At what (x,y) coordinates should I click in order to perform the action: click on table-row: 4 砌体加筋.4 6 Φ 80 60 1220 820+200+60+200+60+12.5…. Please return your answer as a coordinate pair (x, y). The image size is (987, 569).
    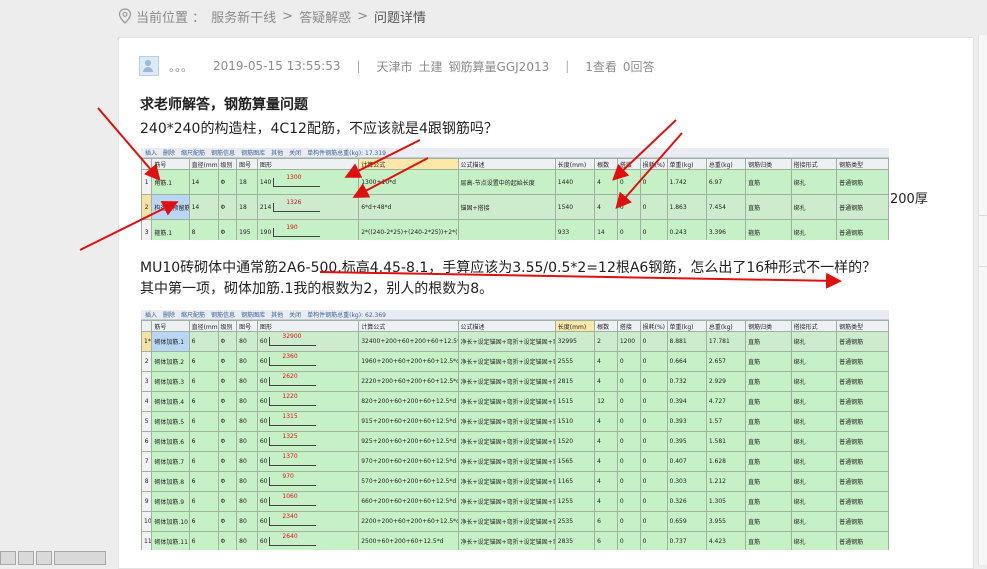
    Looking at the image, I should click on (515, 401).